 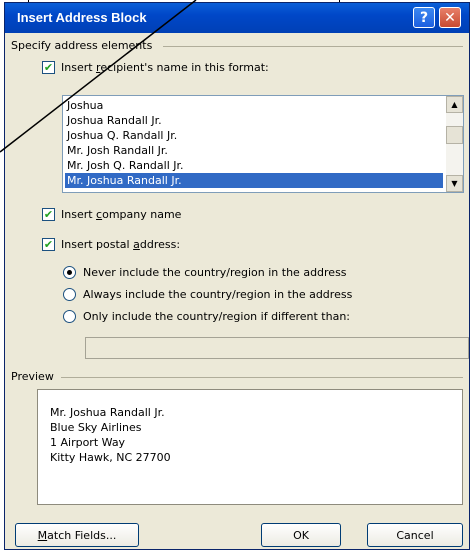 I want to click on cancel-button: Cancel, so click(x=415, y=535).